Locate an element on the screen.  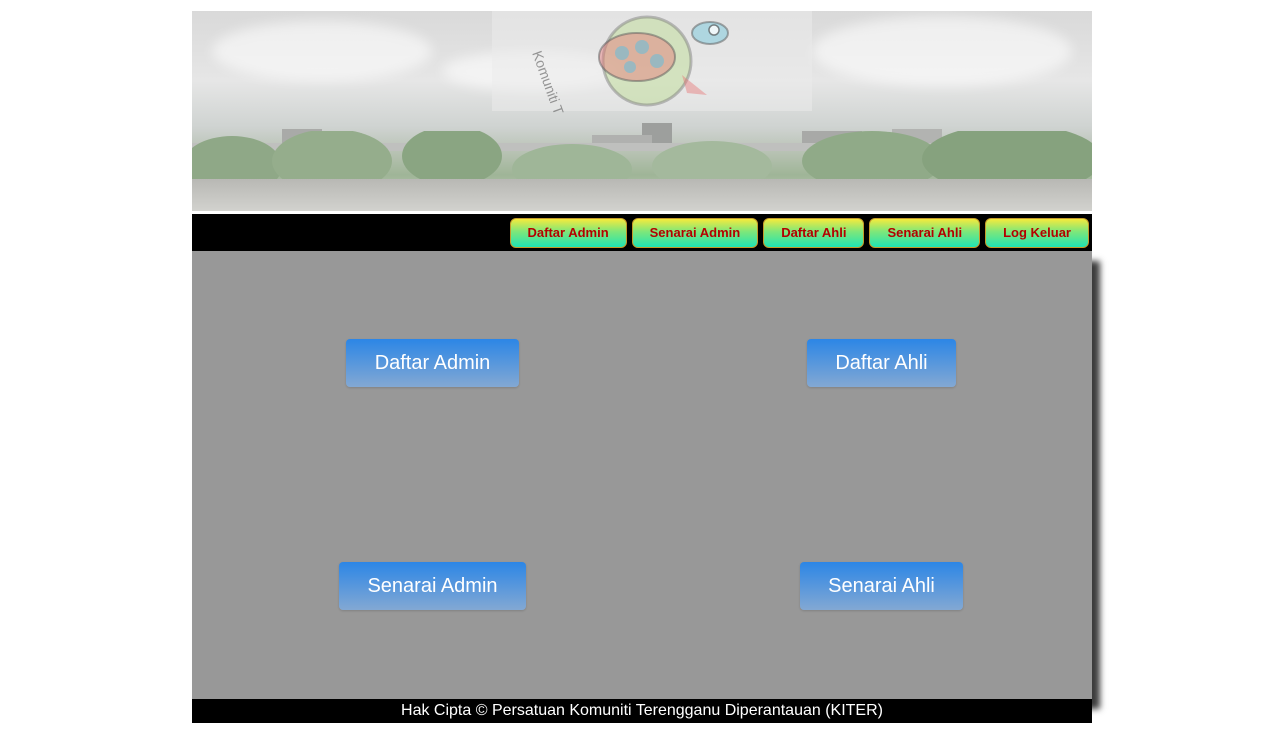
nav-senarai-ahli-button: Senarai Ahli is located at coordinates (925, 232).